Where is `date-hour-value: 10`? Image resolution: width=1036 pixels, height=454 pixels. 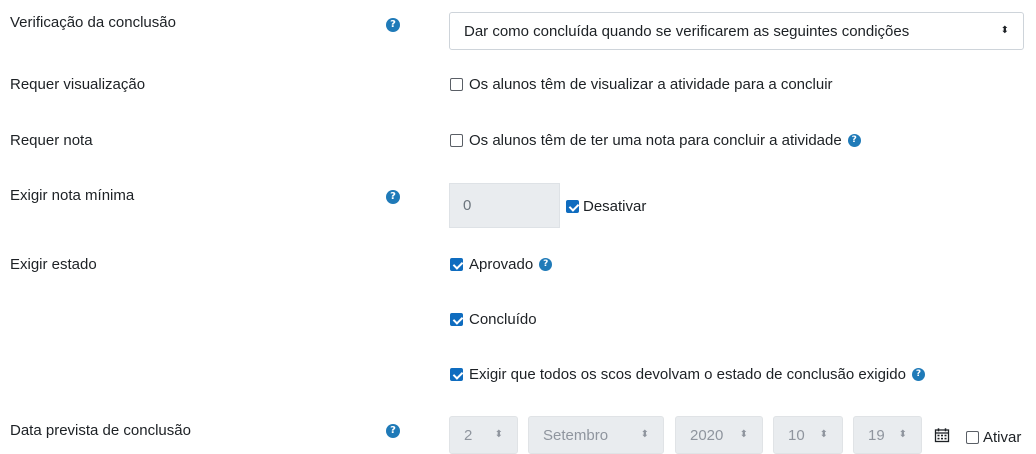
date-hour-value: 10 is located at coordinates (796, 435).